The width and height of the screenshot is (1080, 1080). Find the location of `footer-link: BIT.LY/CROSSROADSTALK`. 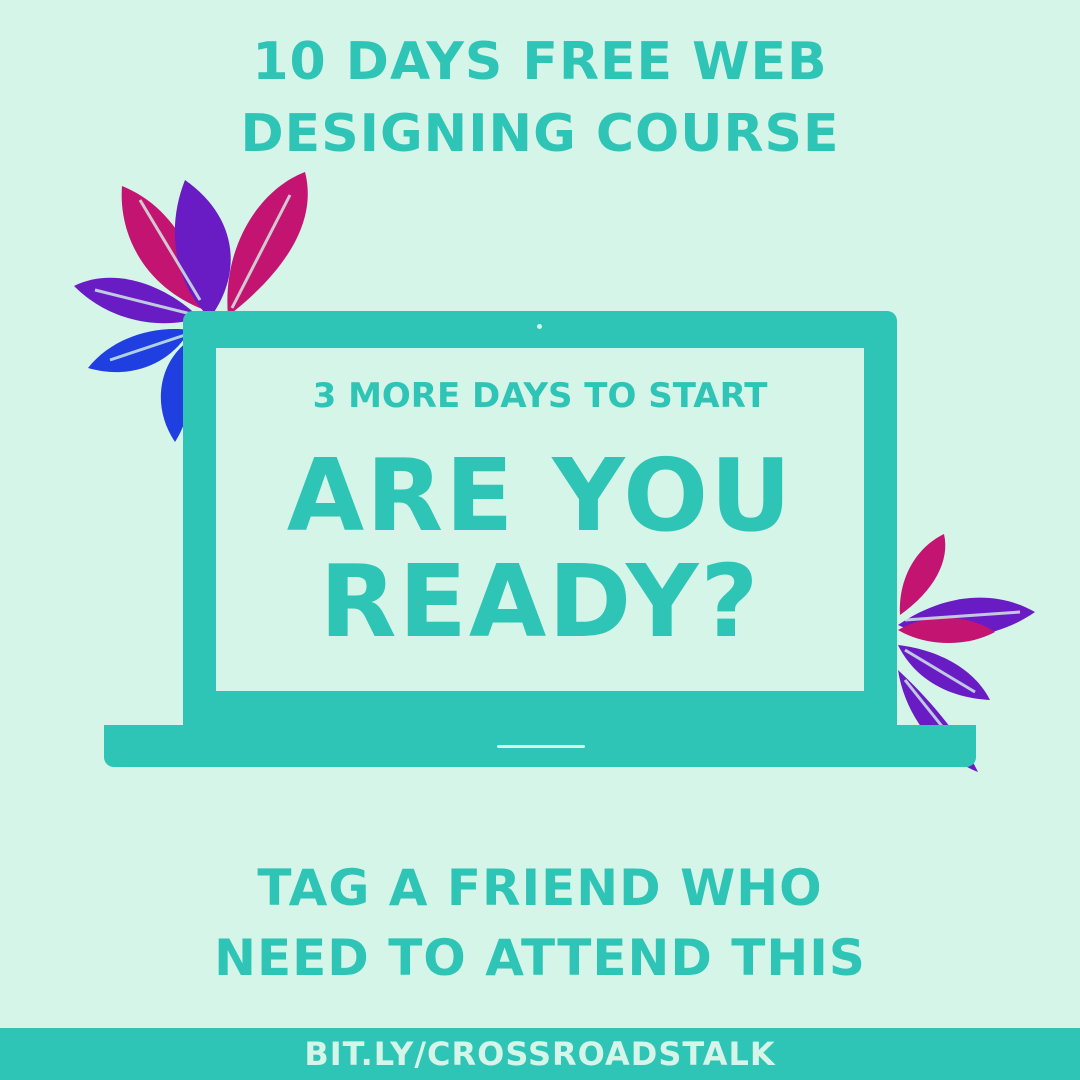

footer-link: BIT.LY/CROSSROADSTALK is located at coordinates (540, 1054).